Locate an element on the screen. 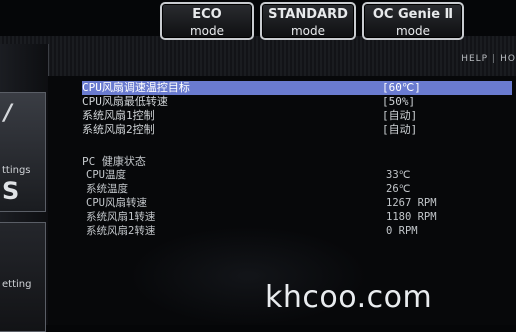 The width and height of the screenshot is (516, 332). stat-label: 系统温度 is located at coordinates (107, 189).